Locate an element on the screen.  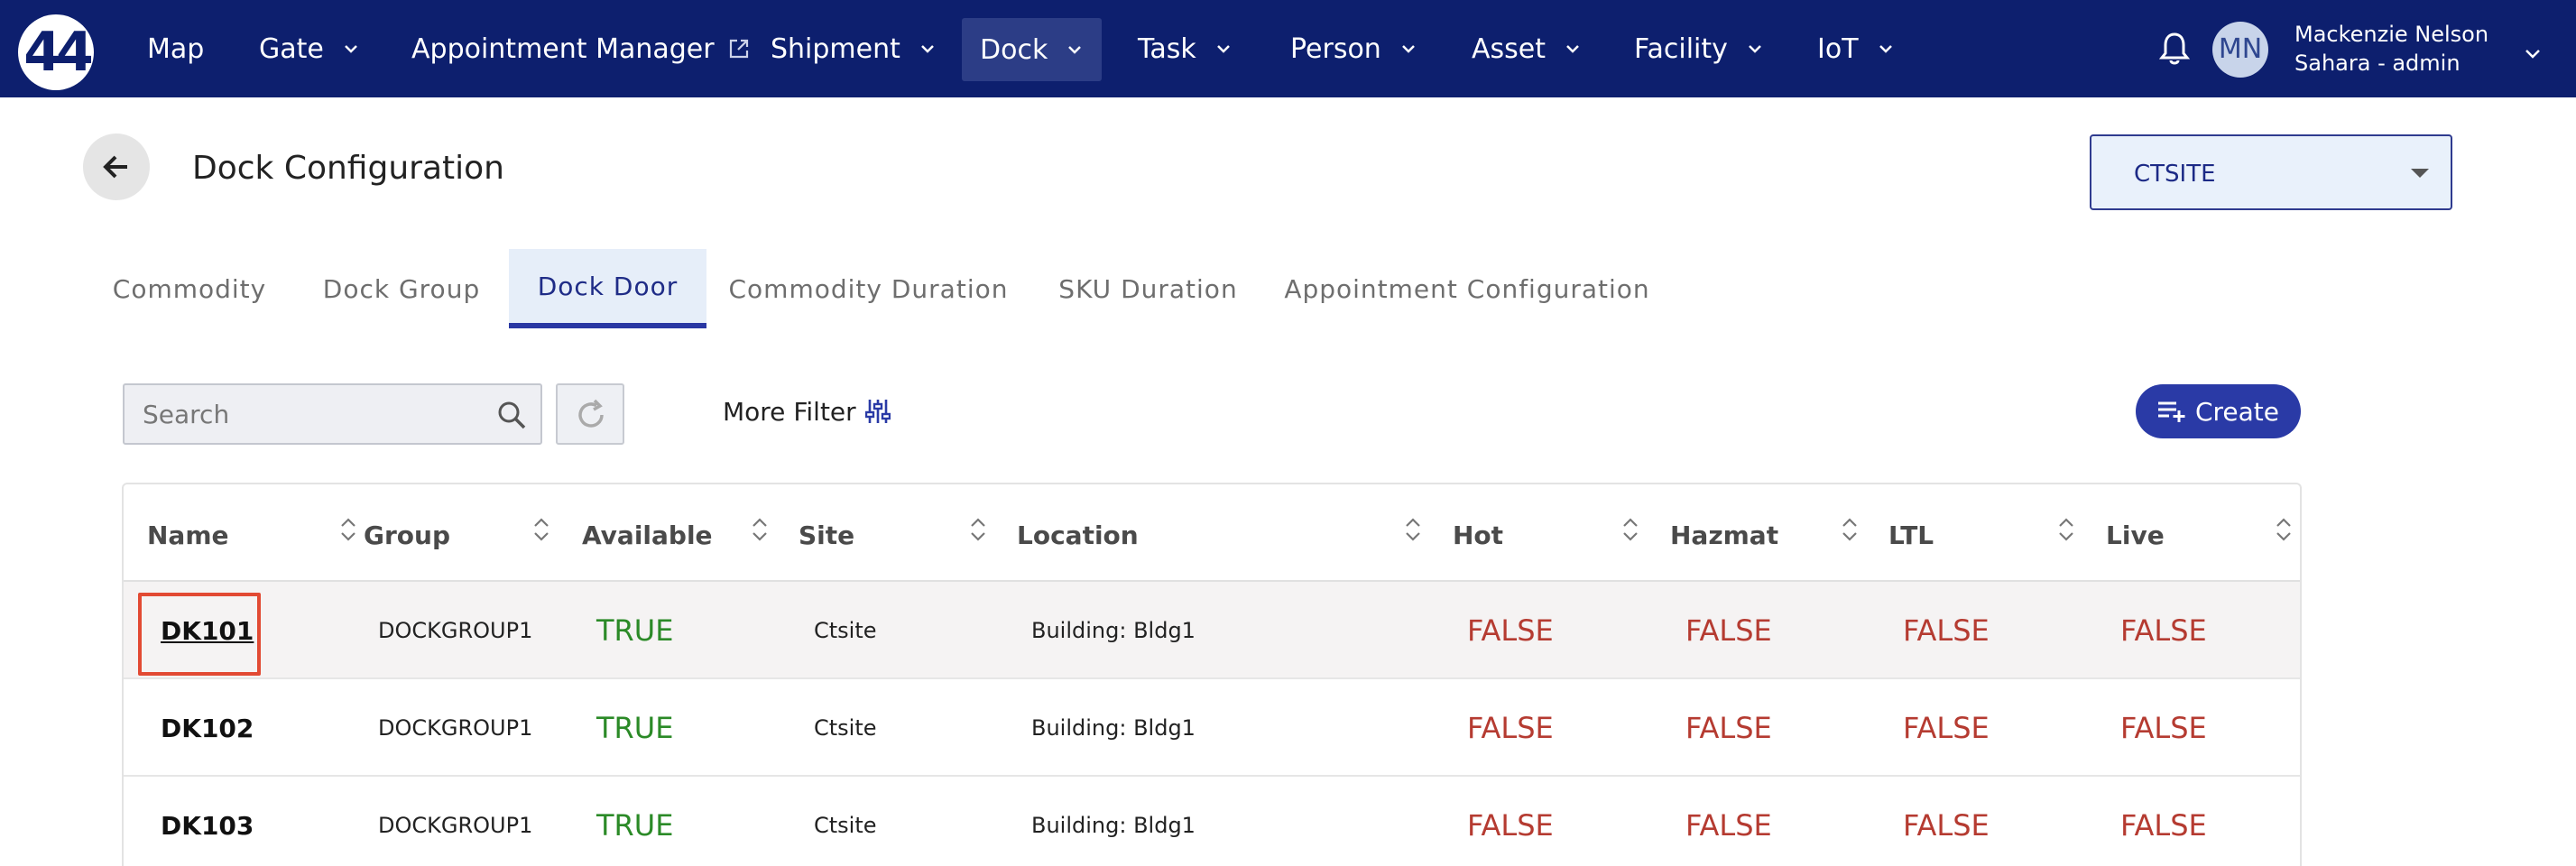
column-header-group: Group is located at coordinates (457, 533).